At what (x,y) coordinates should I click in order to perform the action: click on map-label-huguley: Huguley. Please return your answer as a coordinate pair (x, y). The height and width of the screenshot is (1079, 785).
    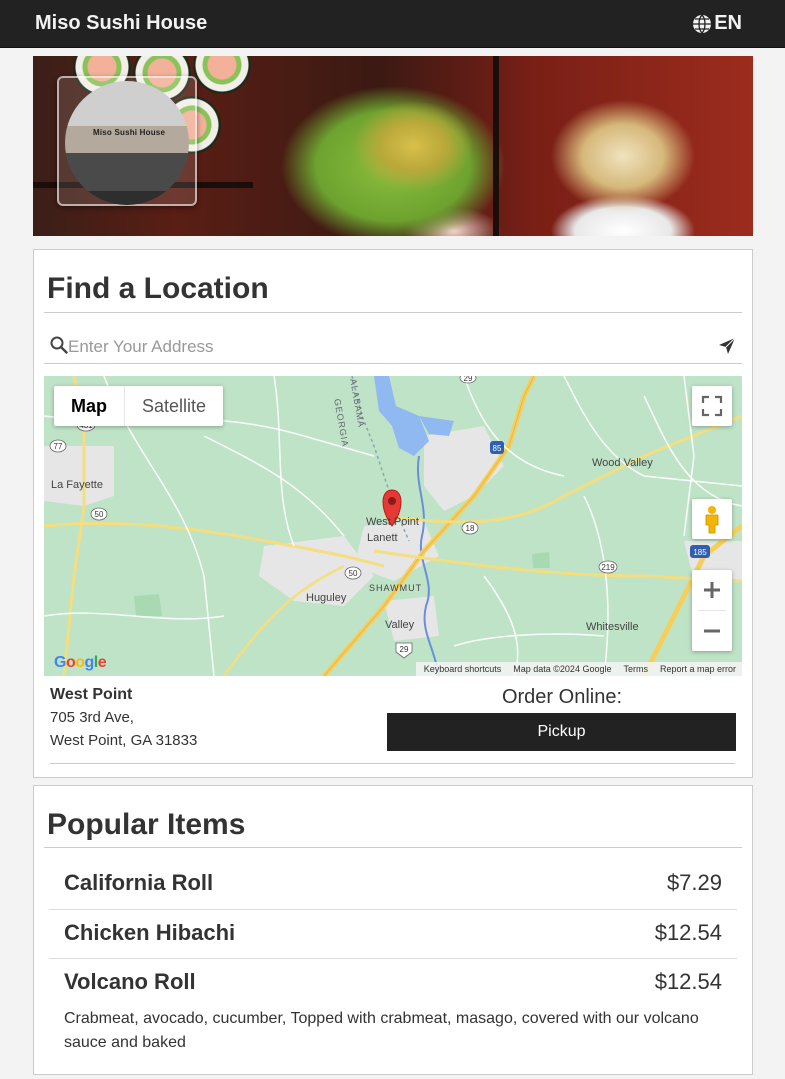
    Looking at the image, I should click on (326, 598).